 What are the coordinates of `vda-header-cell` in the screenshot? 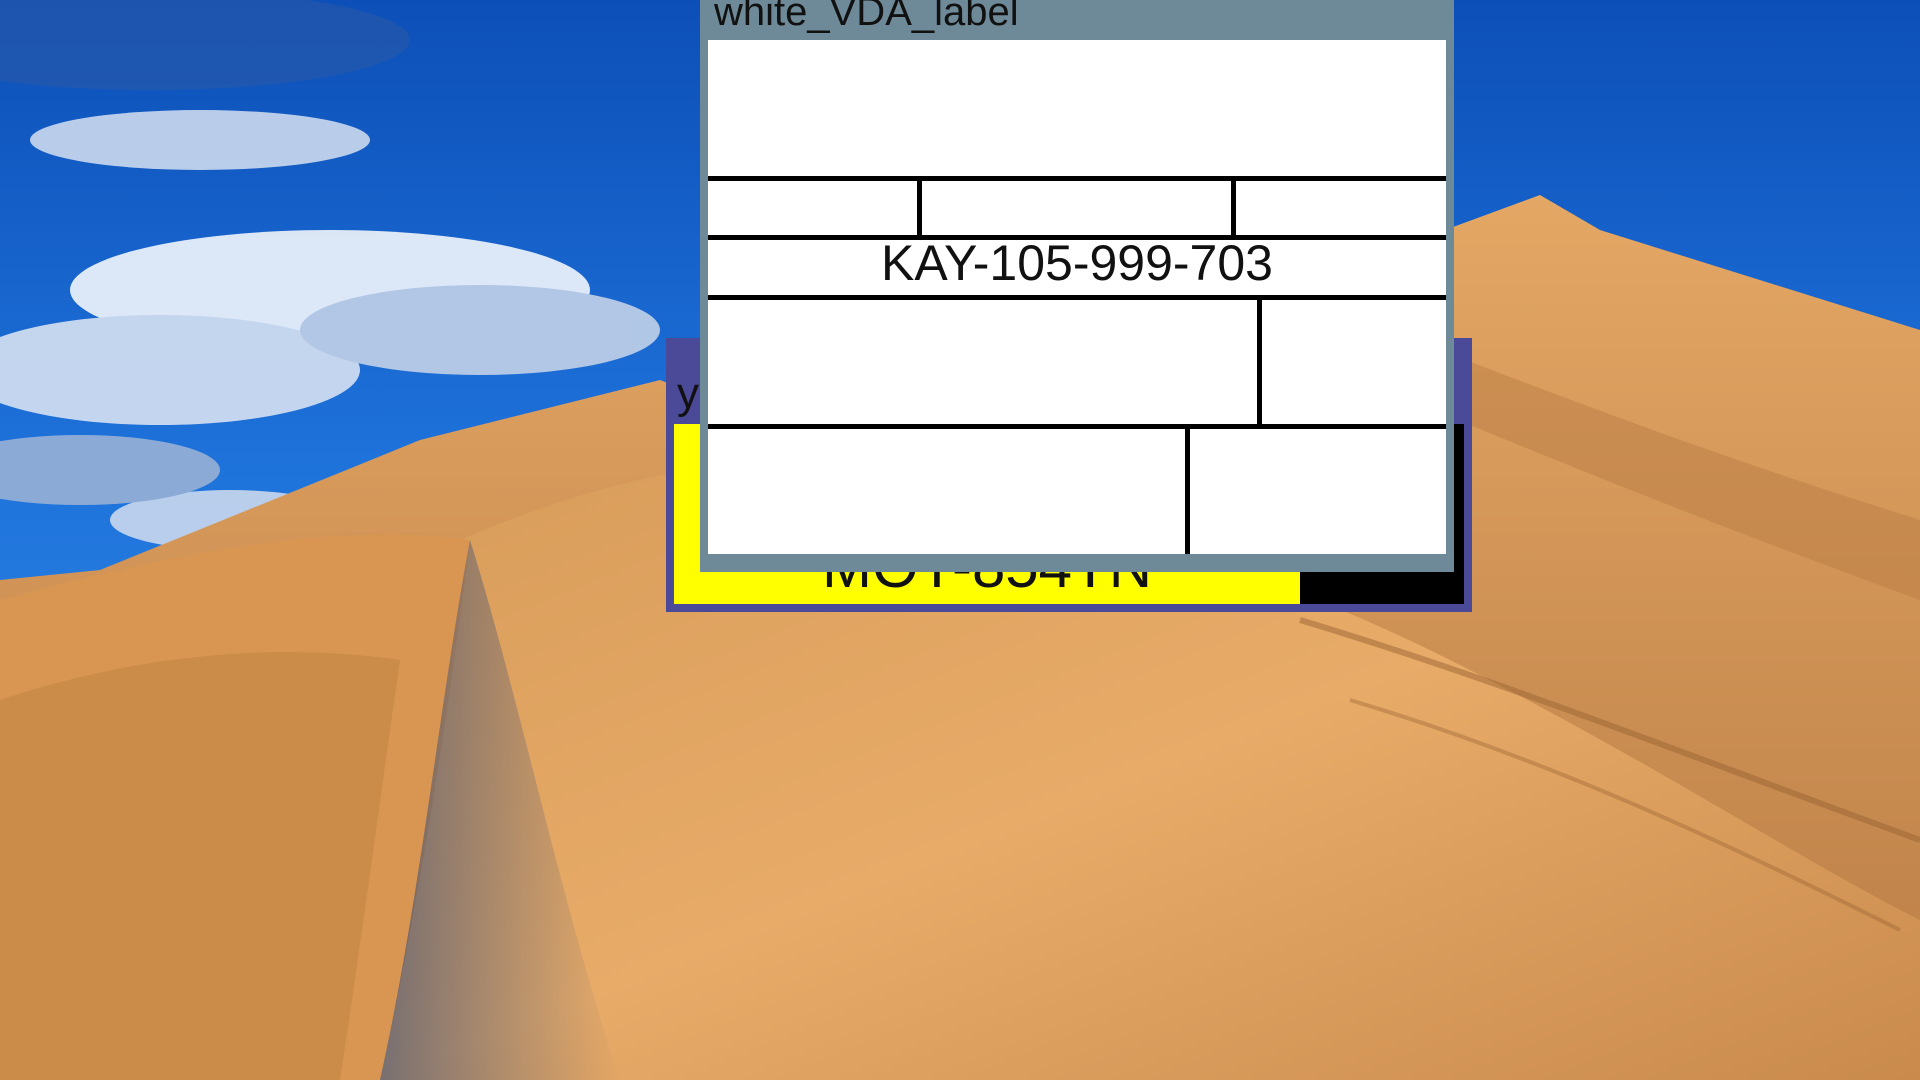 It's located at (1077, 108).